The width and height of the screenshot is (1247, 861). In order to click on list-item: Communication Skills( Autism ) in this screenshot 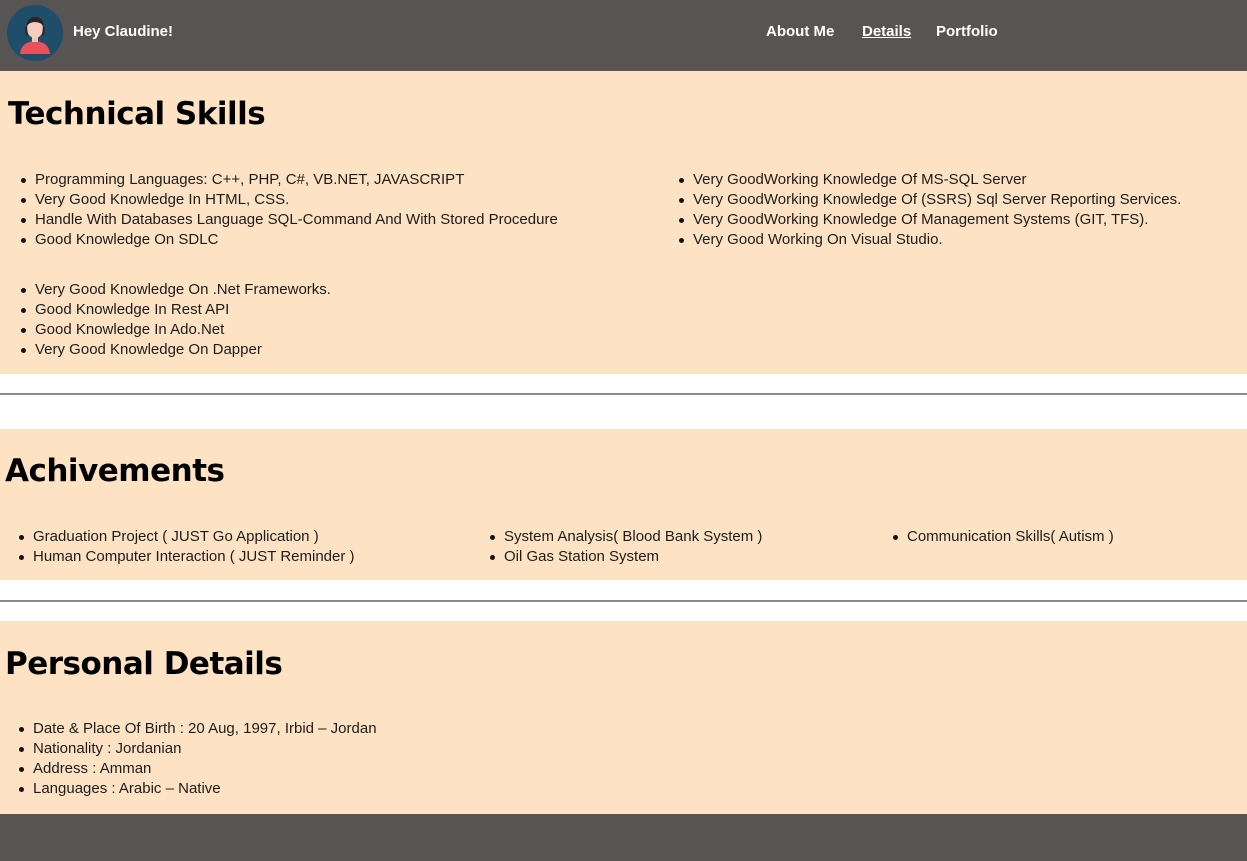, I will do `click(1003, 536)`.